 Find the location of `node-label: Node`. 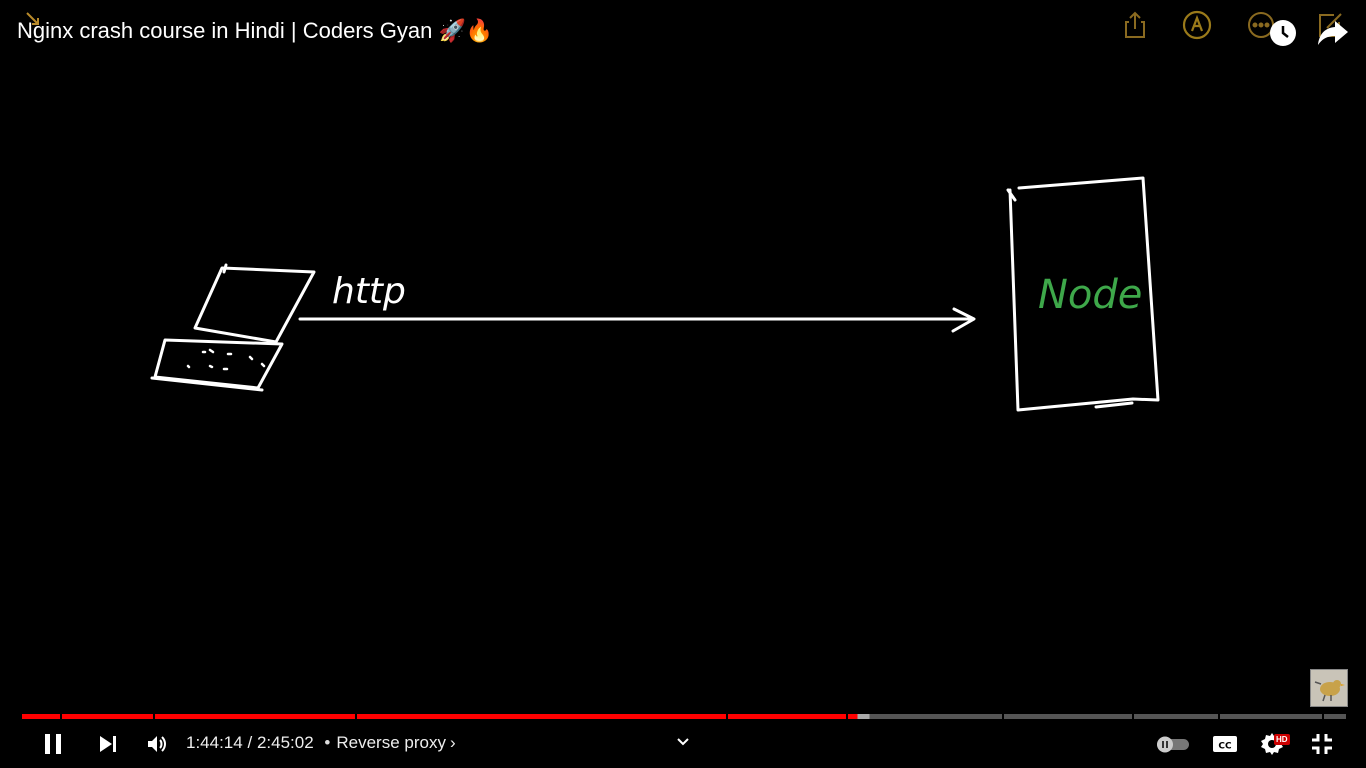

node-label: Node is located at coordinates (1090, 295).